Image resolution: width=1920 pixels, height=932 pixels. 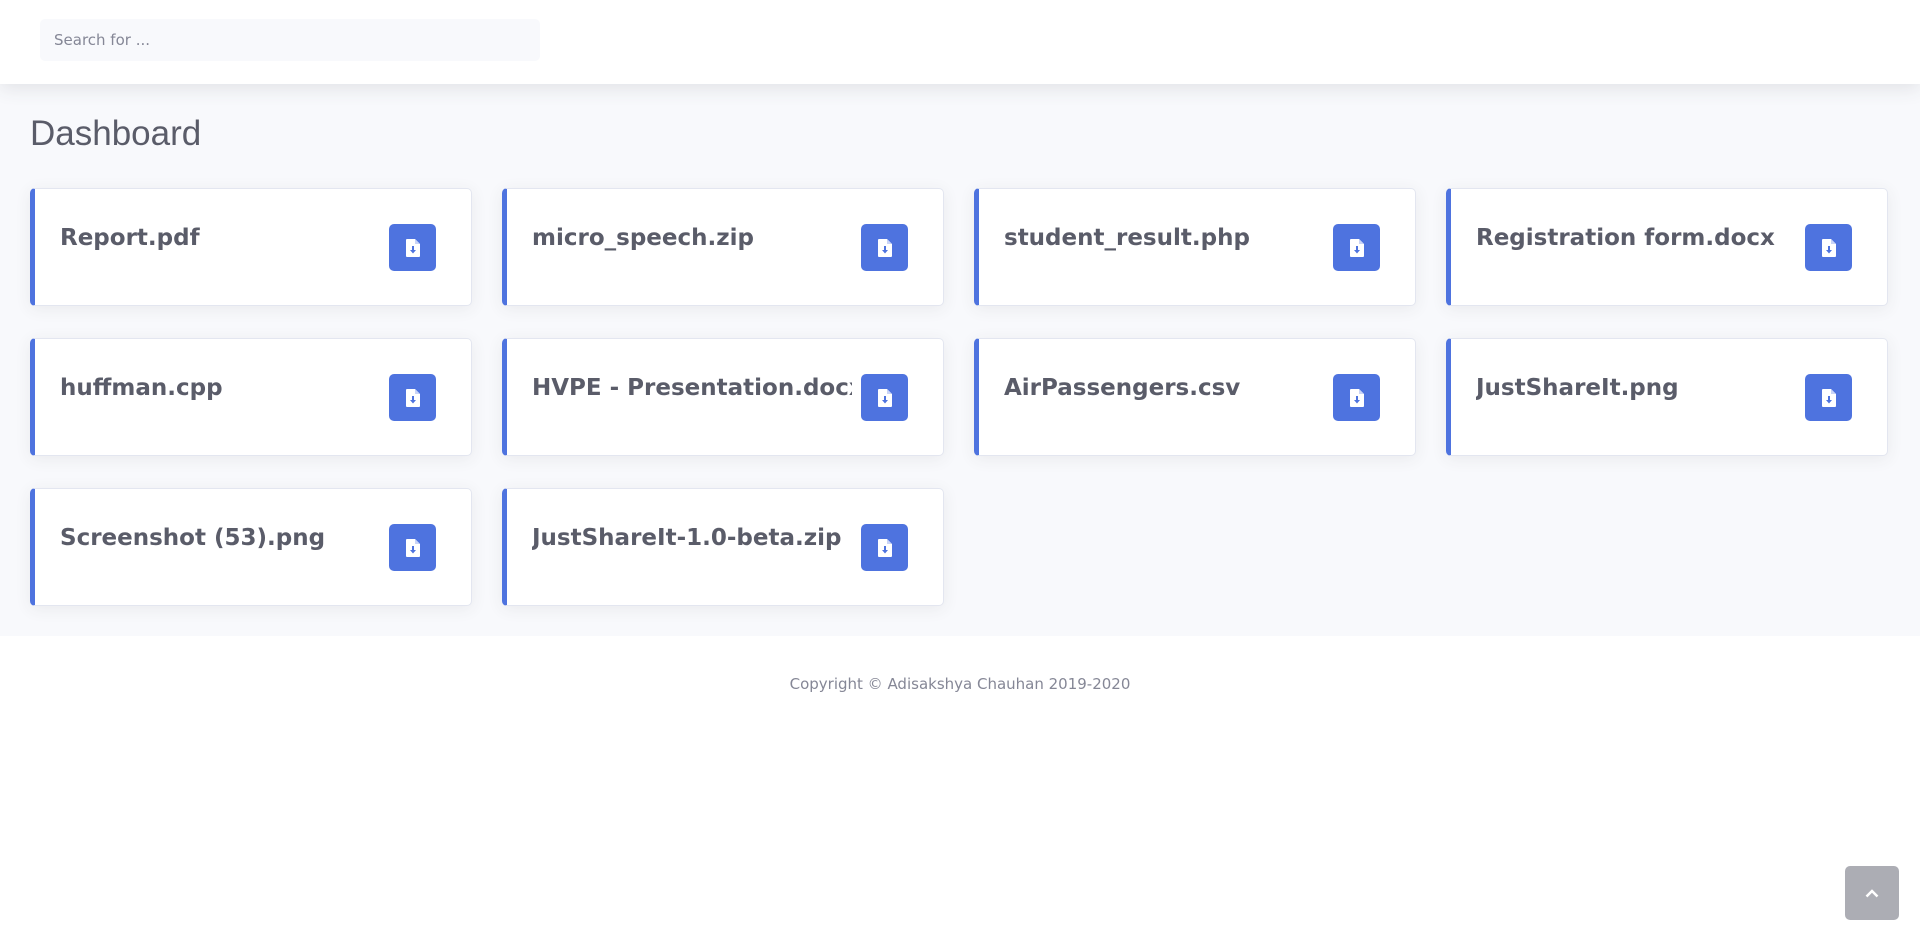 I want to click on file-card: AirPassengers.csv, so click(x=1195, y=397).